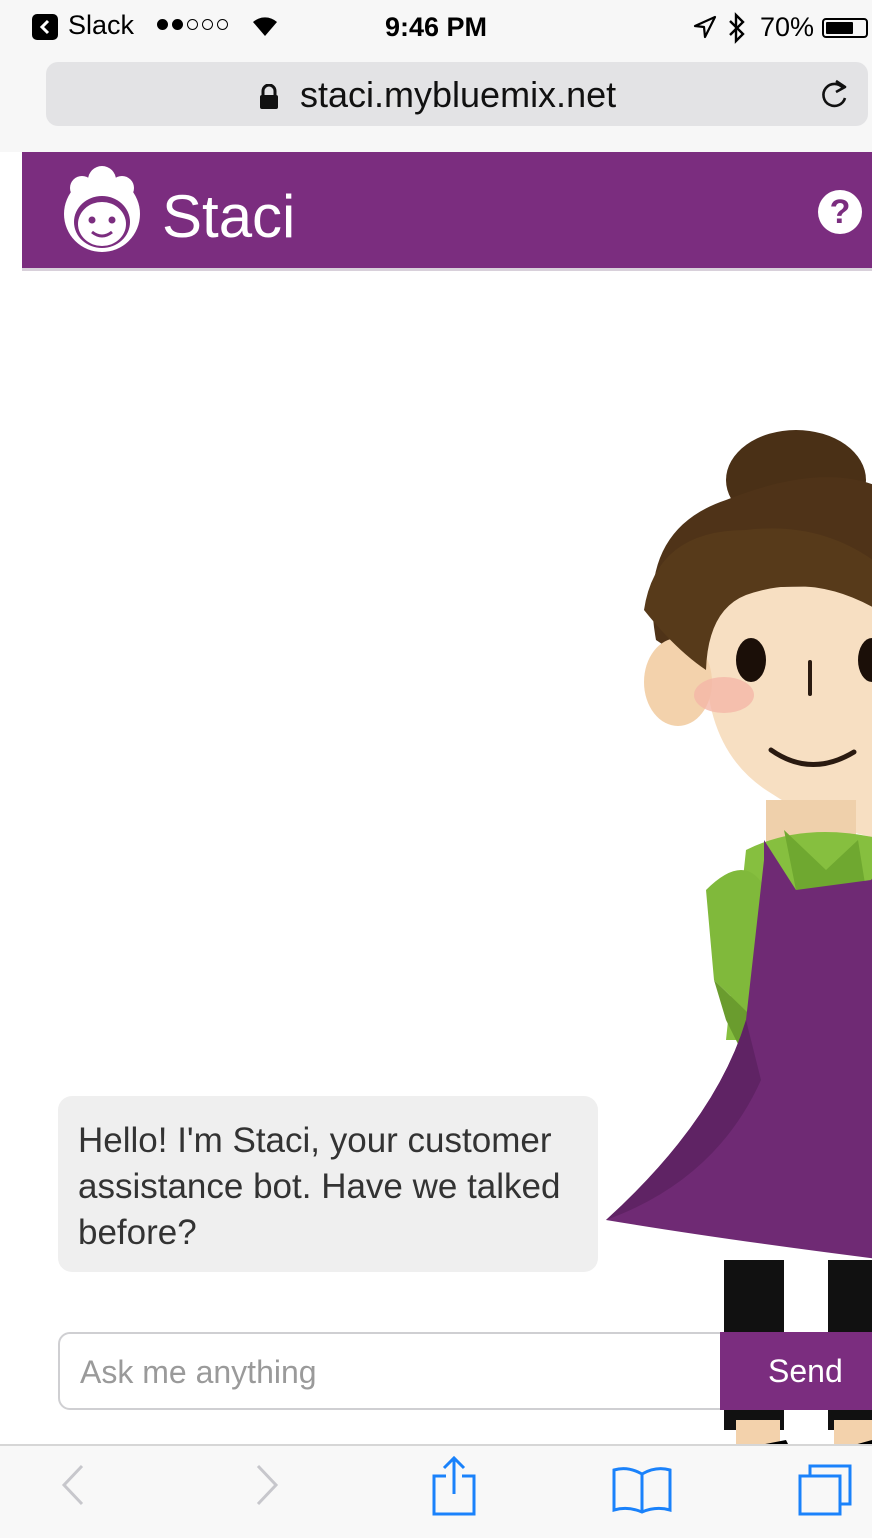 This screenshot has width=872, height=1538. I want to click on location-icon, so click(705, 27).